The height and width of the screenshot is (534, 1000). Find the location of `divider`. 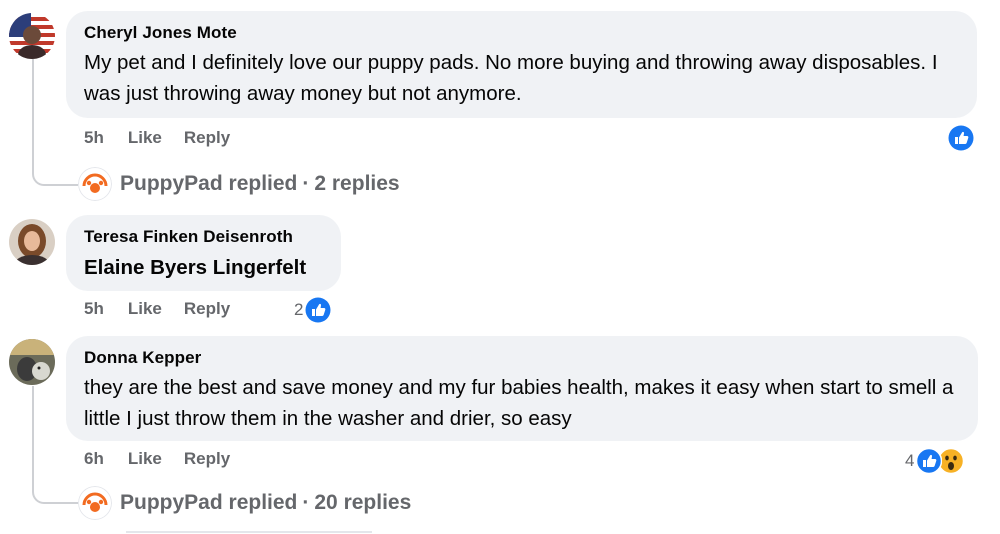

divider is located at coordinates (249, 532).